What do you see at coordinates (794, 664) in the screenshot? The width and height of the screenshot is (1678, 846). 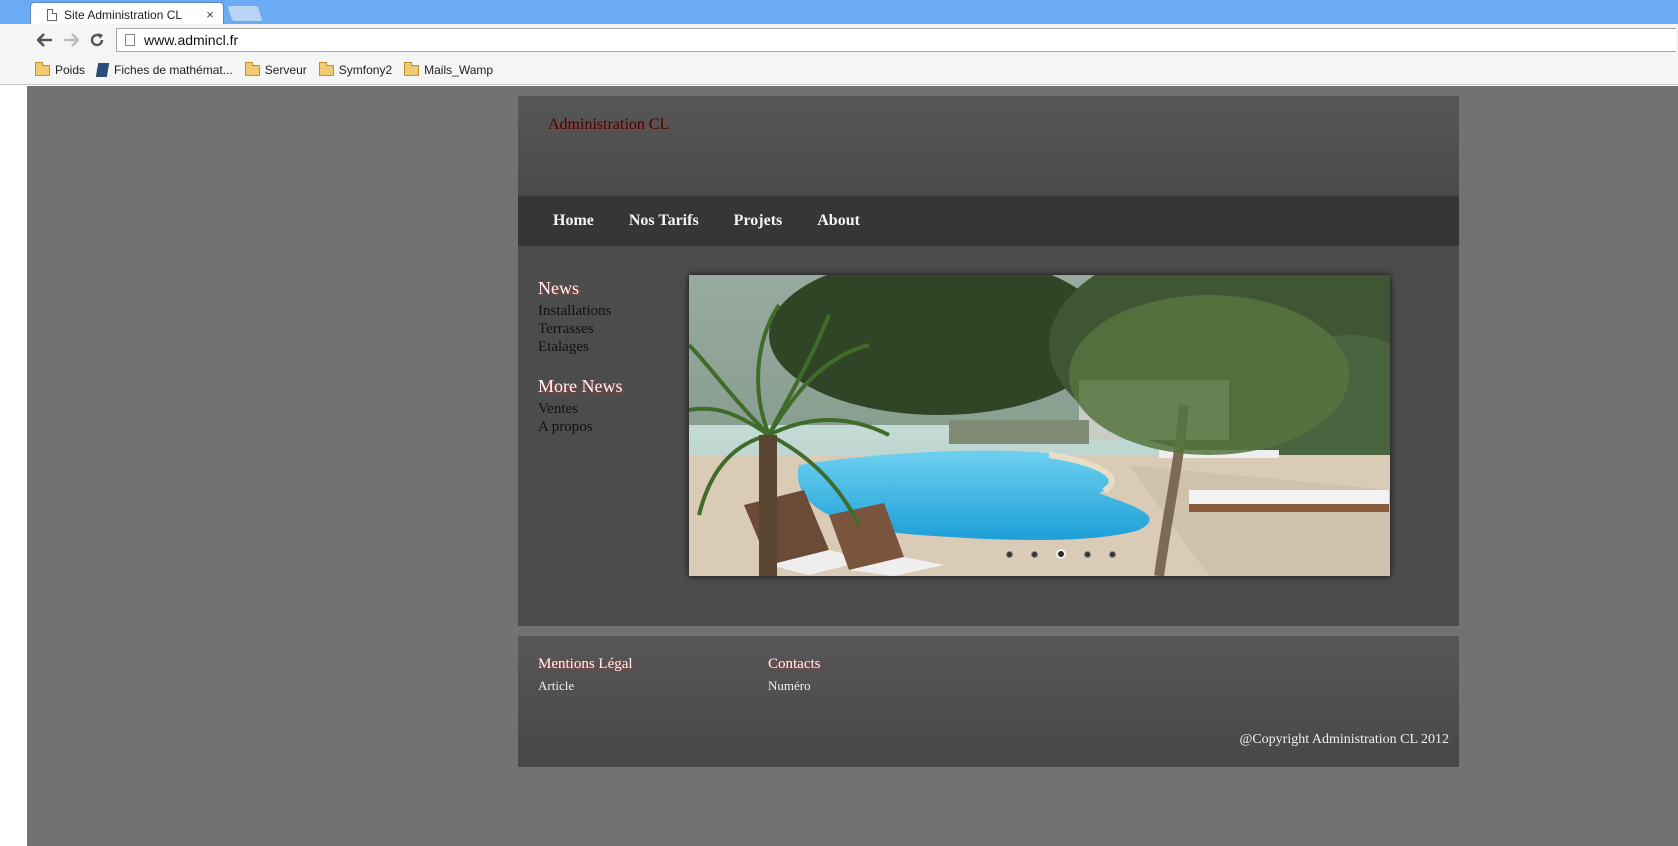 I see `footer-contacts-heading: Contacts` at bounding box center [794, 664].